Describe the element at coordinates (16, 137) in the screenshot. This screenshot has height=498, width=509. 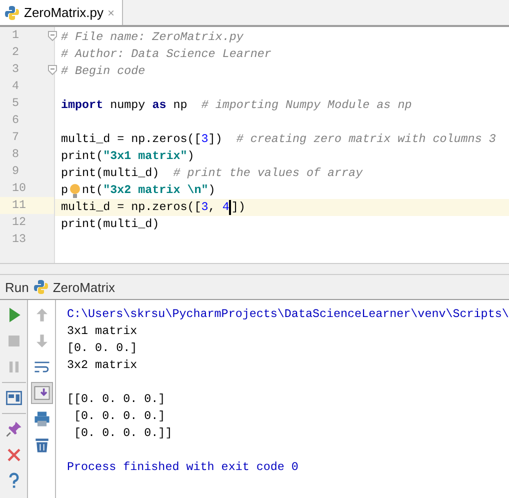
I see `line-number: 7` at that location.